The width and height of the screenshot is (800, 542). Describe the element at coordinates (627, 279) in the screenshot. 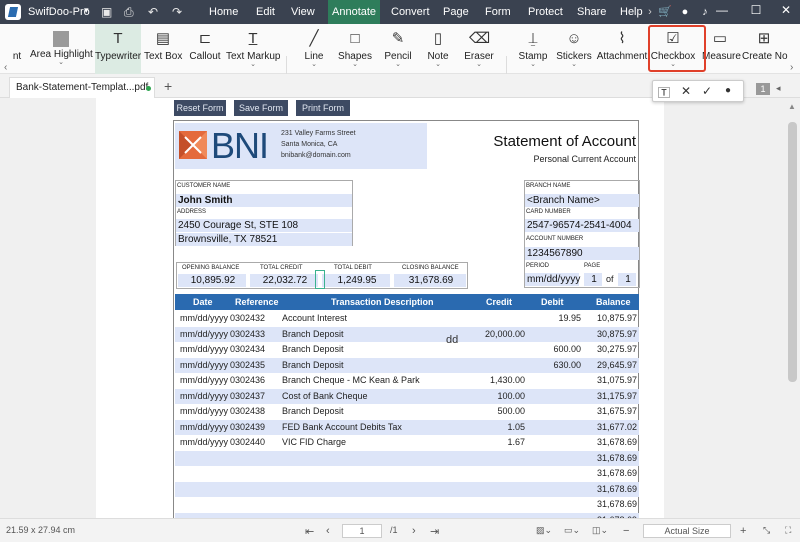

I see `page-total-field: 1` at that location.